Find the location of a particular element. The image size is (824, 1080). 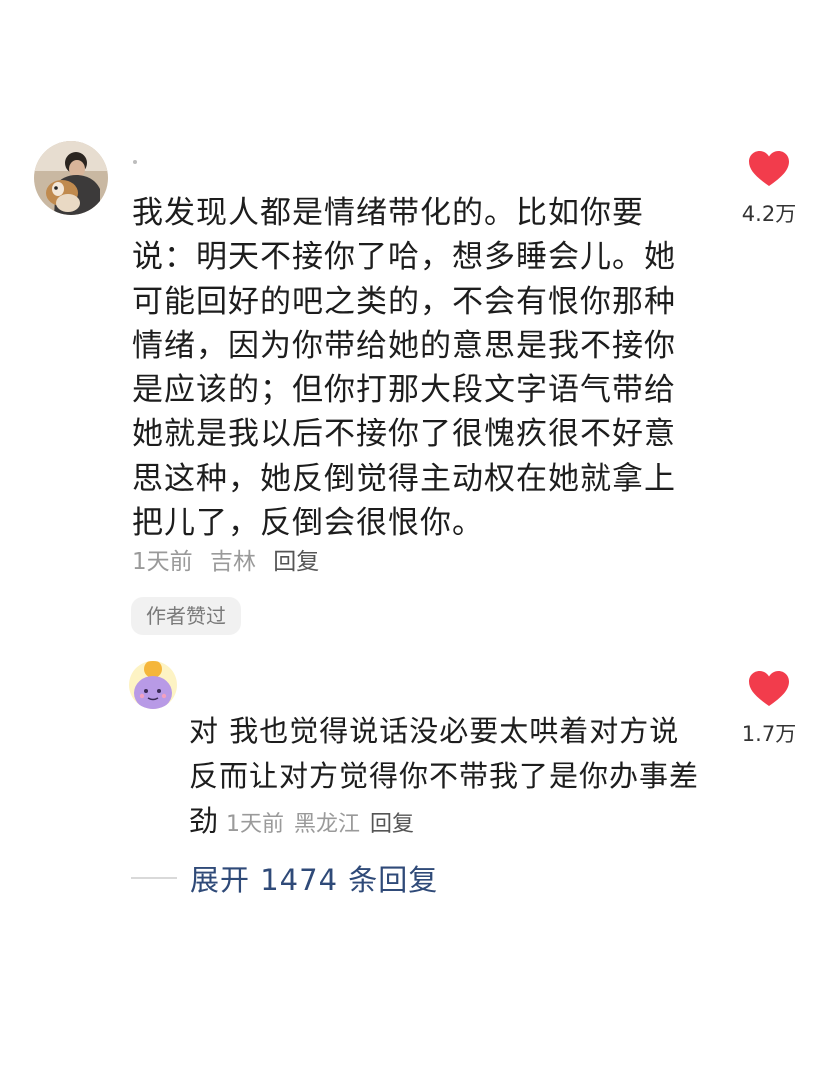

comment-meta: 1天前 吉林 回复 is located at coordinates (230, 559).